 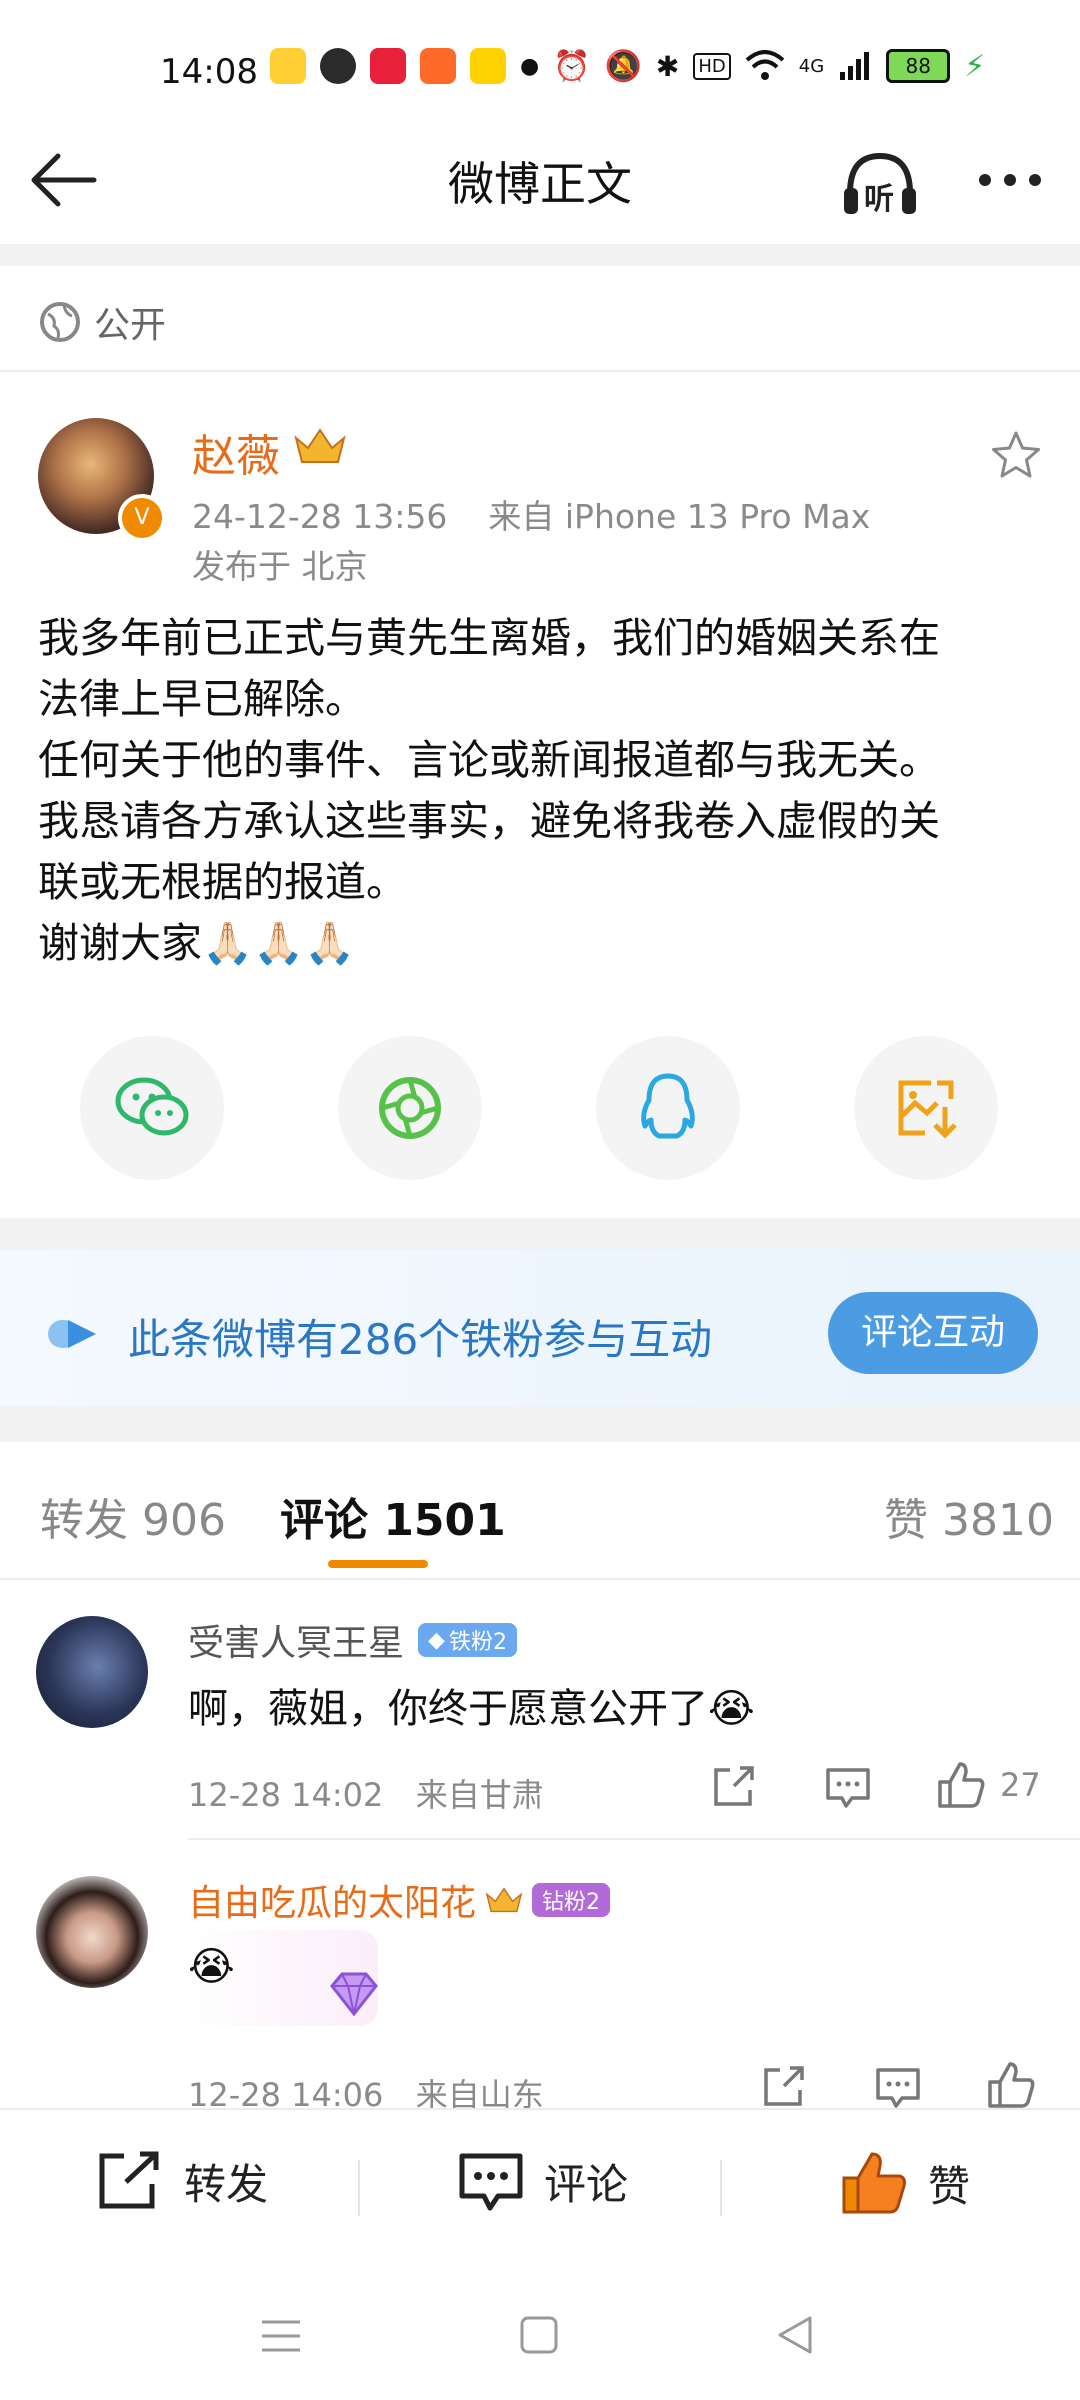 I want to click on repost-icon, so click(x=129, y=2180).